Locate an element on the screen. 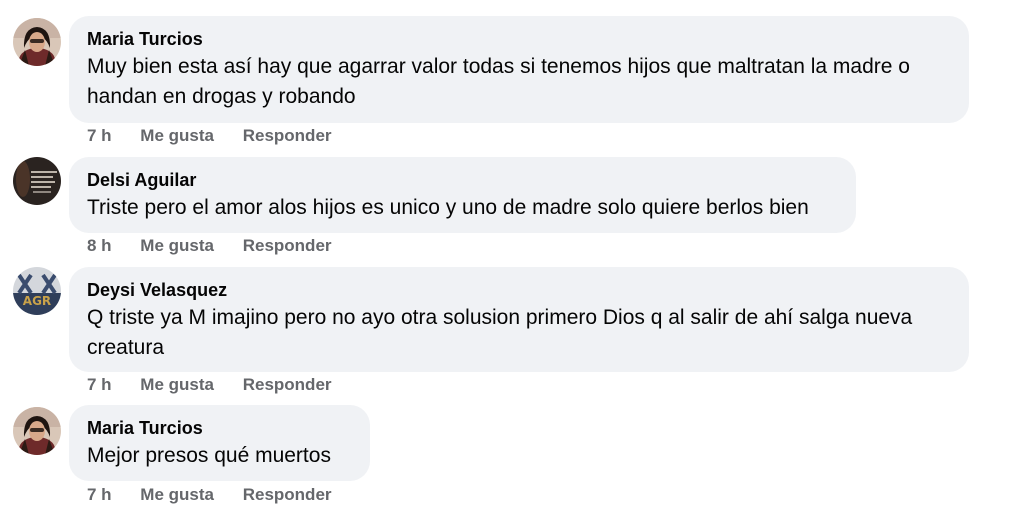 Image resolution: width=1024 pixels, height=517 pixels. comment-text: Mejor presos qué muertos is located at coordinates (209, 455).